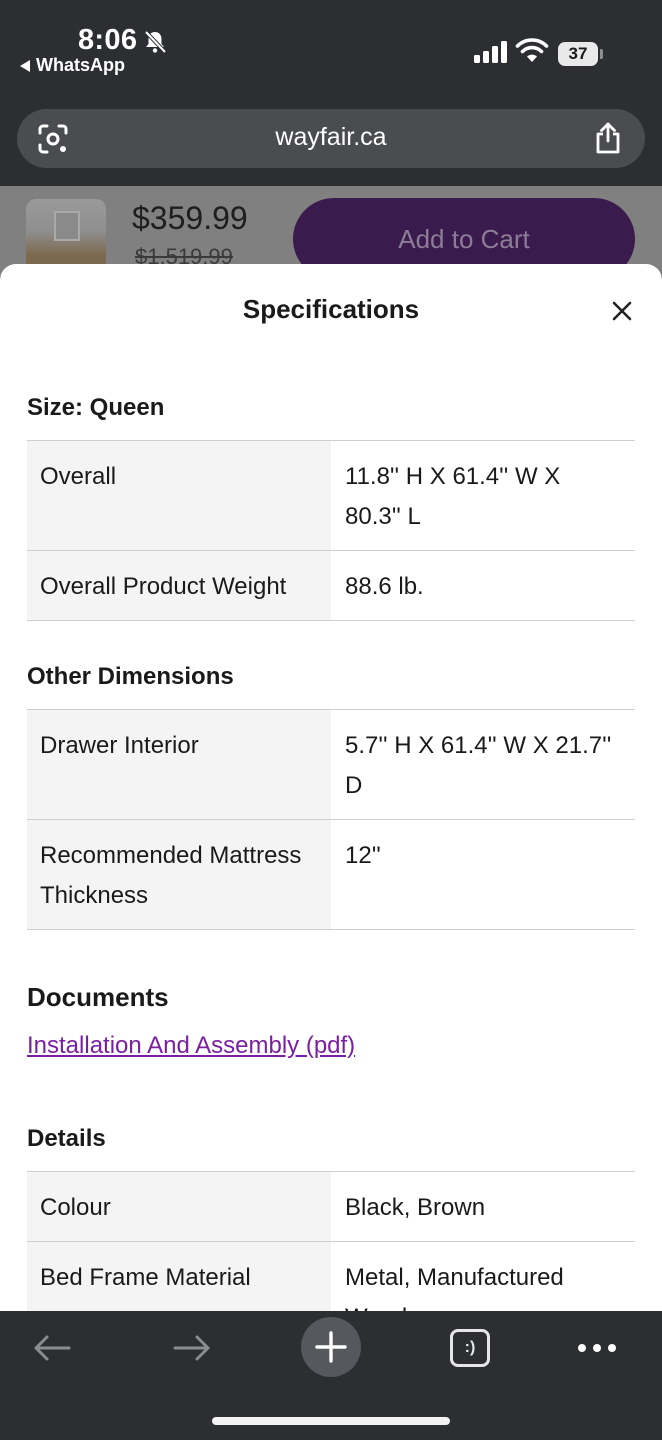 The image size is (662, 1440). I want to click on browser-toolbar: :), so click(331, 1375).